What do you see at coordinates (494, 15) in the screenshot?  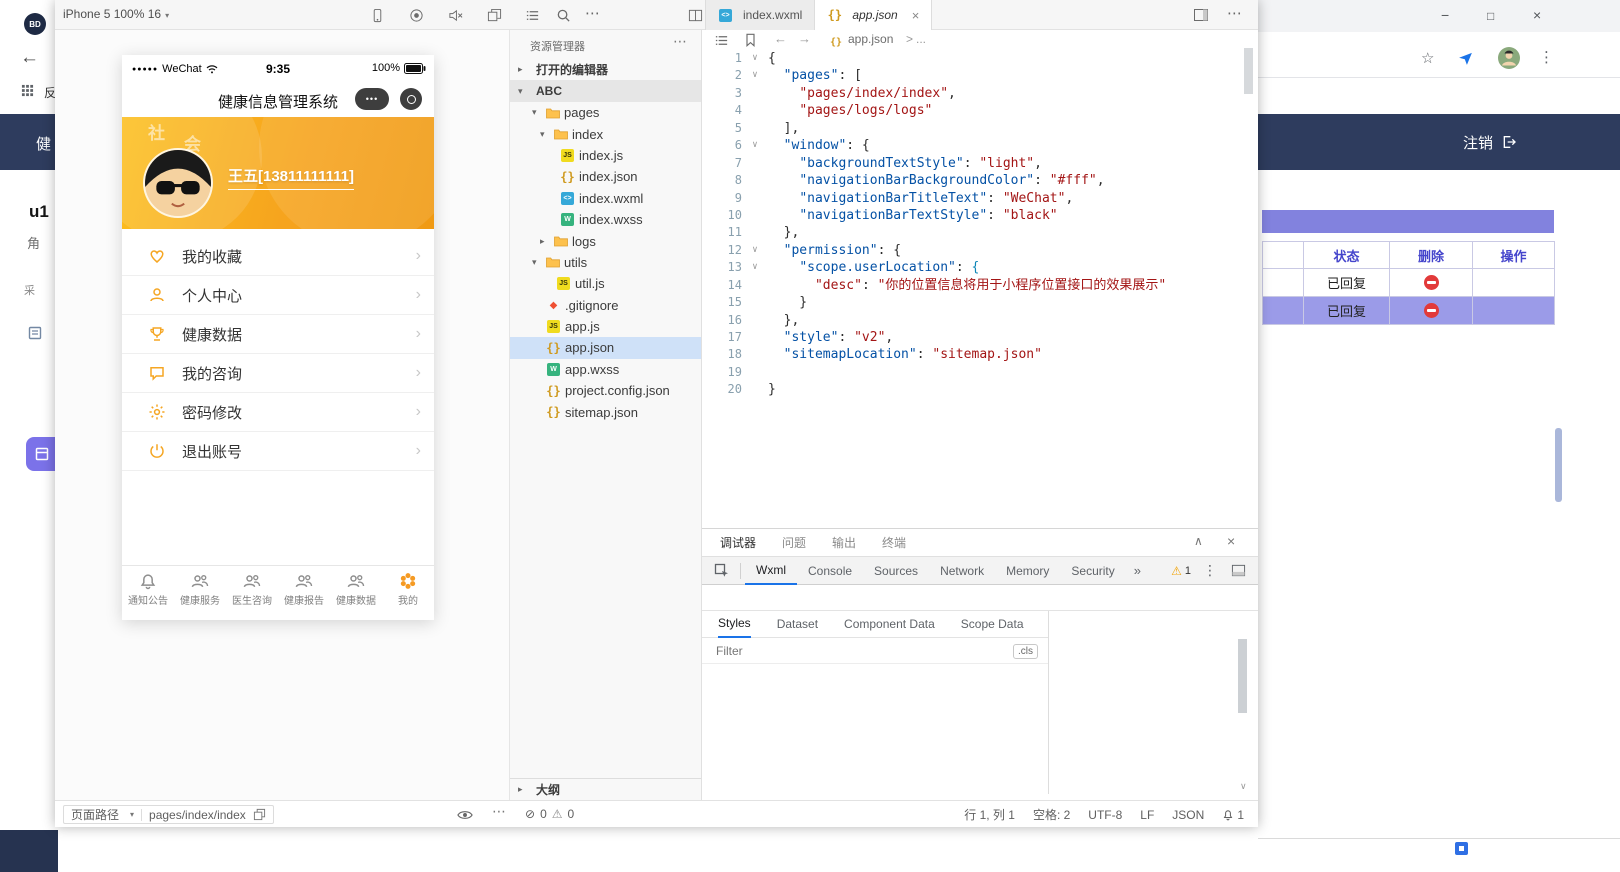 I see `multi-window-icon` at bounding box center [494, 15].